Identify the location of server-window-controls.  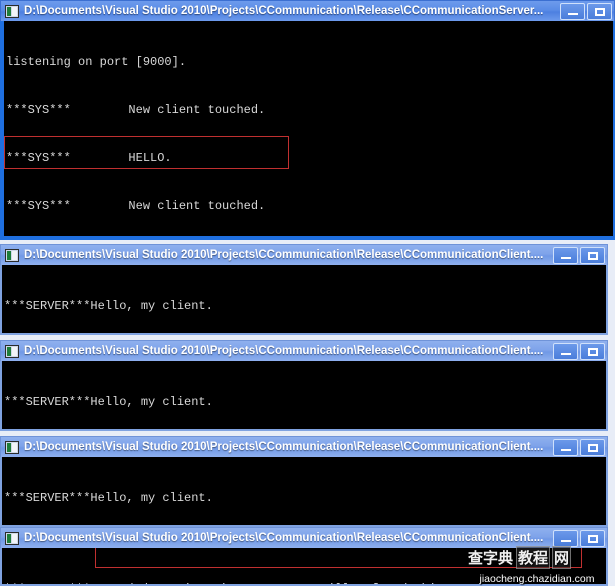
(586, 11).